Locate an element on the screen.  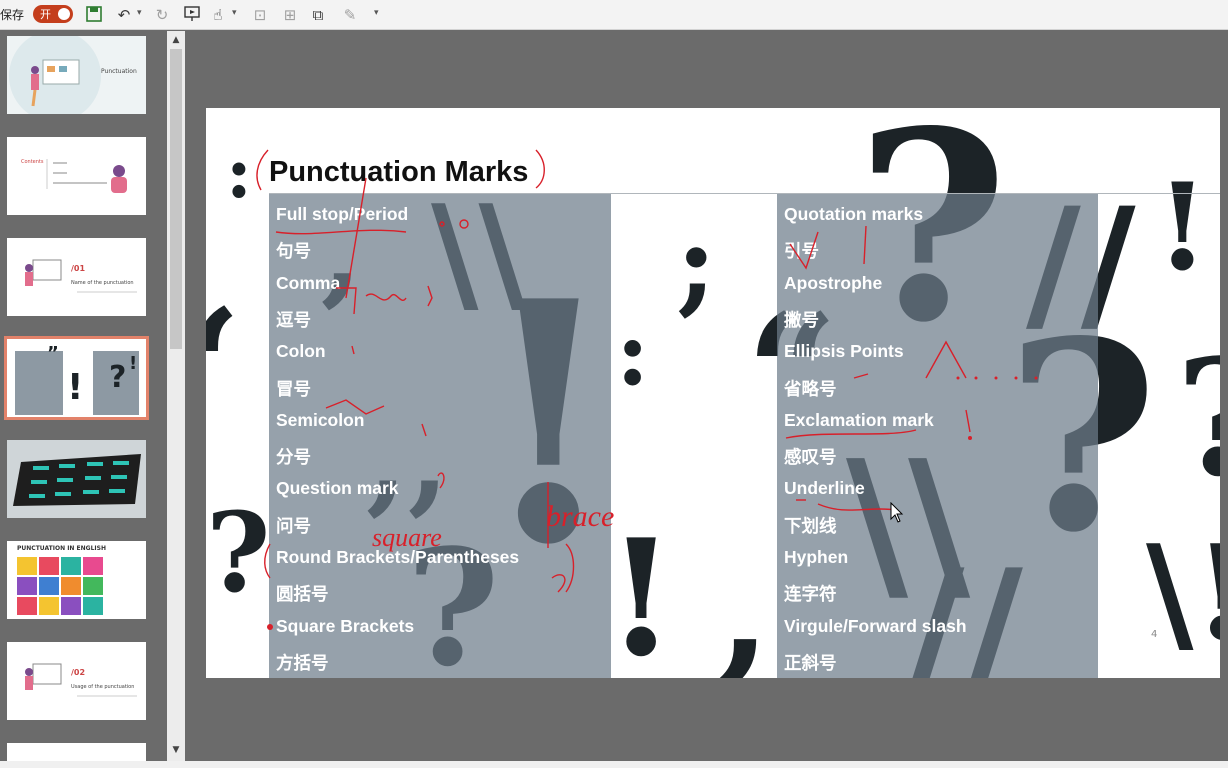
mouse-cursor-icon is located at coordinates (897, 512).